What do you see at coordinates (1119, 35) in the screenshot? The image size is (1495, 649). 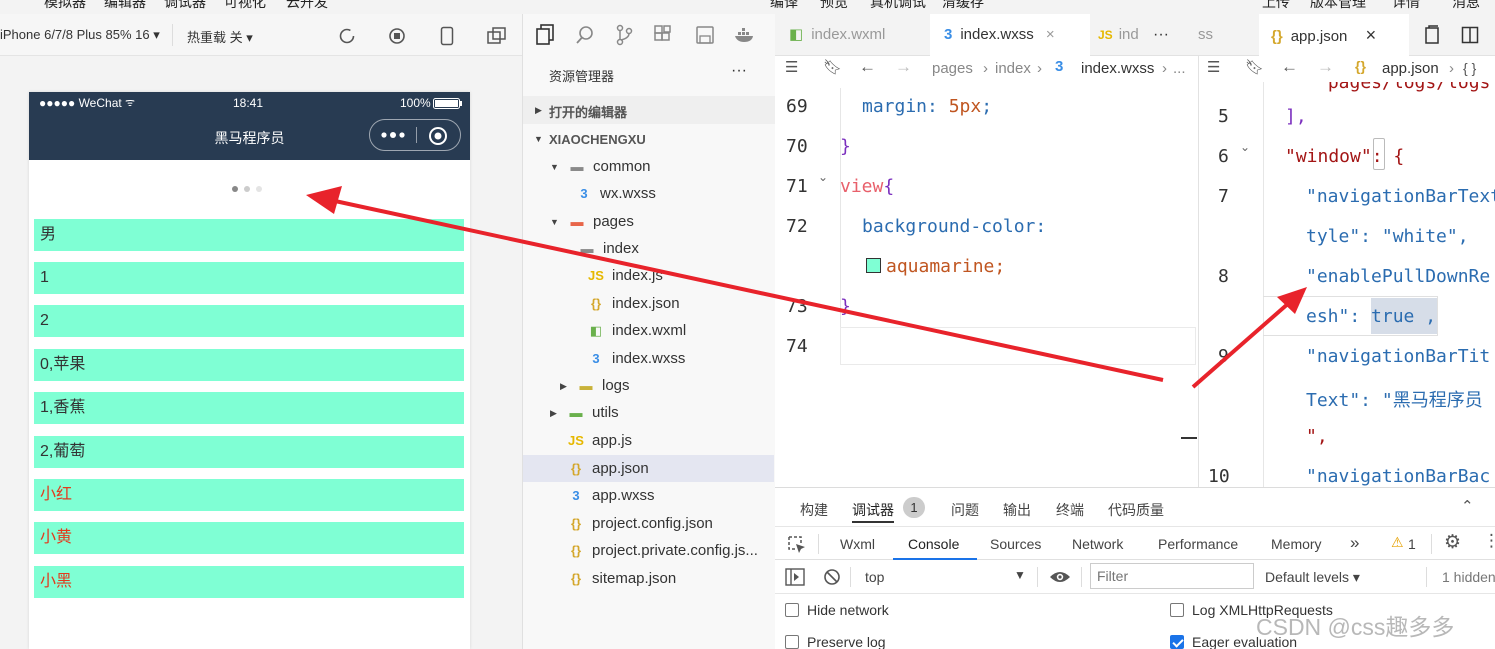 I see `tab-index-js: JS ind` at bounding box center [1119, 35].